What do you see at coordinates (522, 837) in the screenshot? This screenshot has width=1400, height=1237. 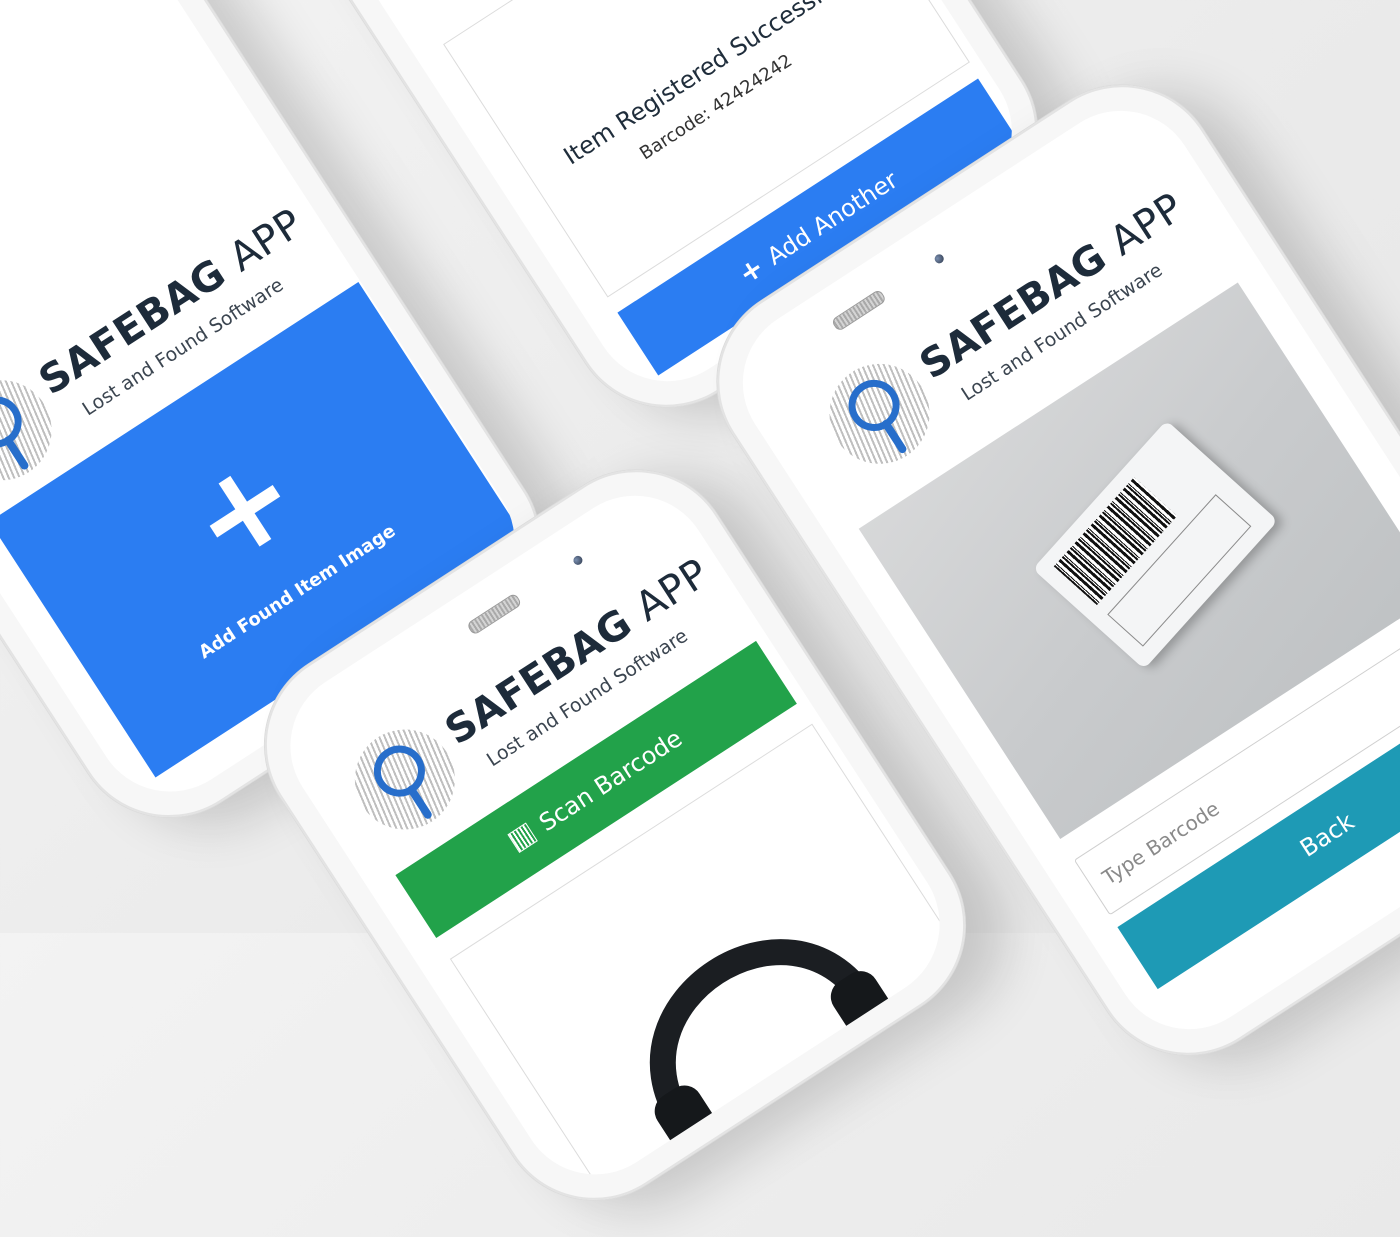 I see `barcode-icon` at bounding box center [522, 837].